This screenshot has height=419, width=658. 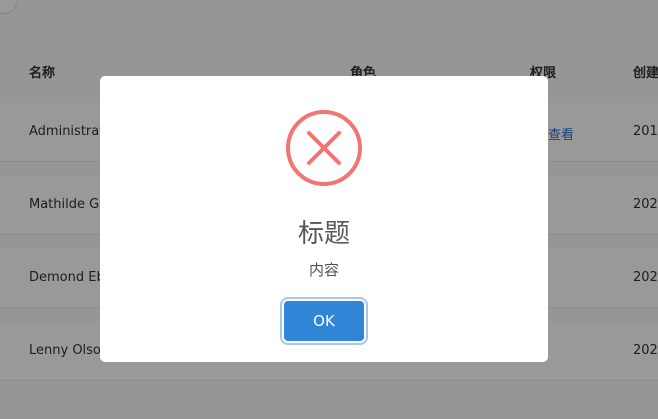 I want to click on dialog-content: 内容, so click(x=323, y=270).